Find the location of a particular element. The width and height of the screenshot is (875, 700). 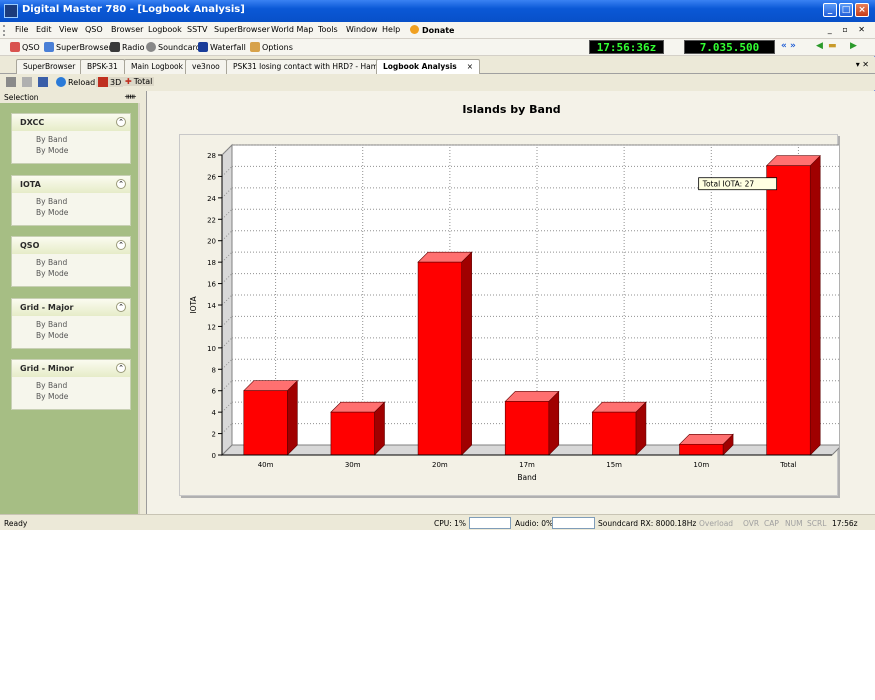

status-scrl: SCRL is located at coordinates (817, 523).